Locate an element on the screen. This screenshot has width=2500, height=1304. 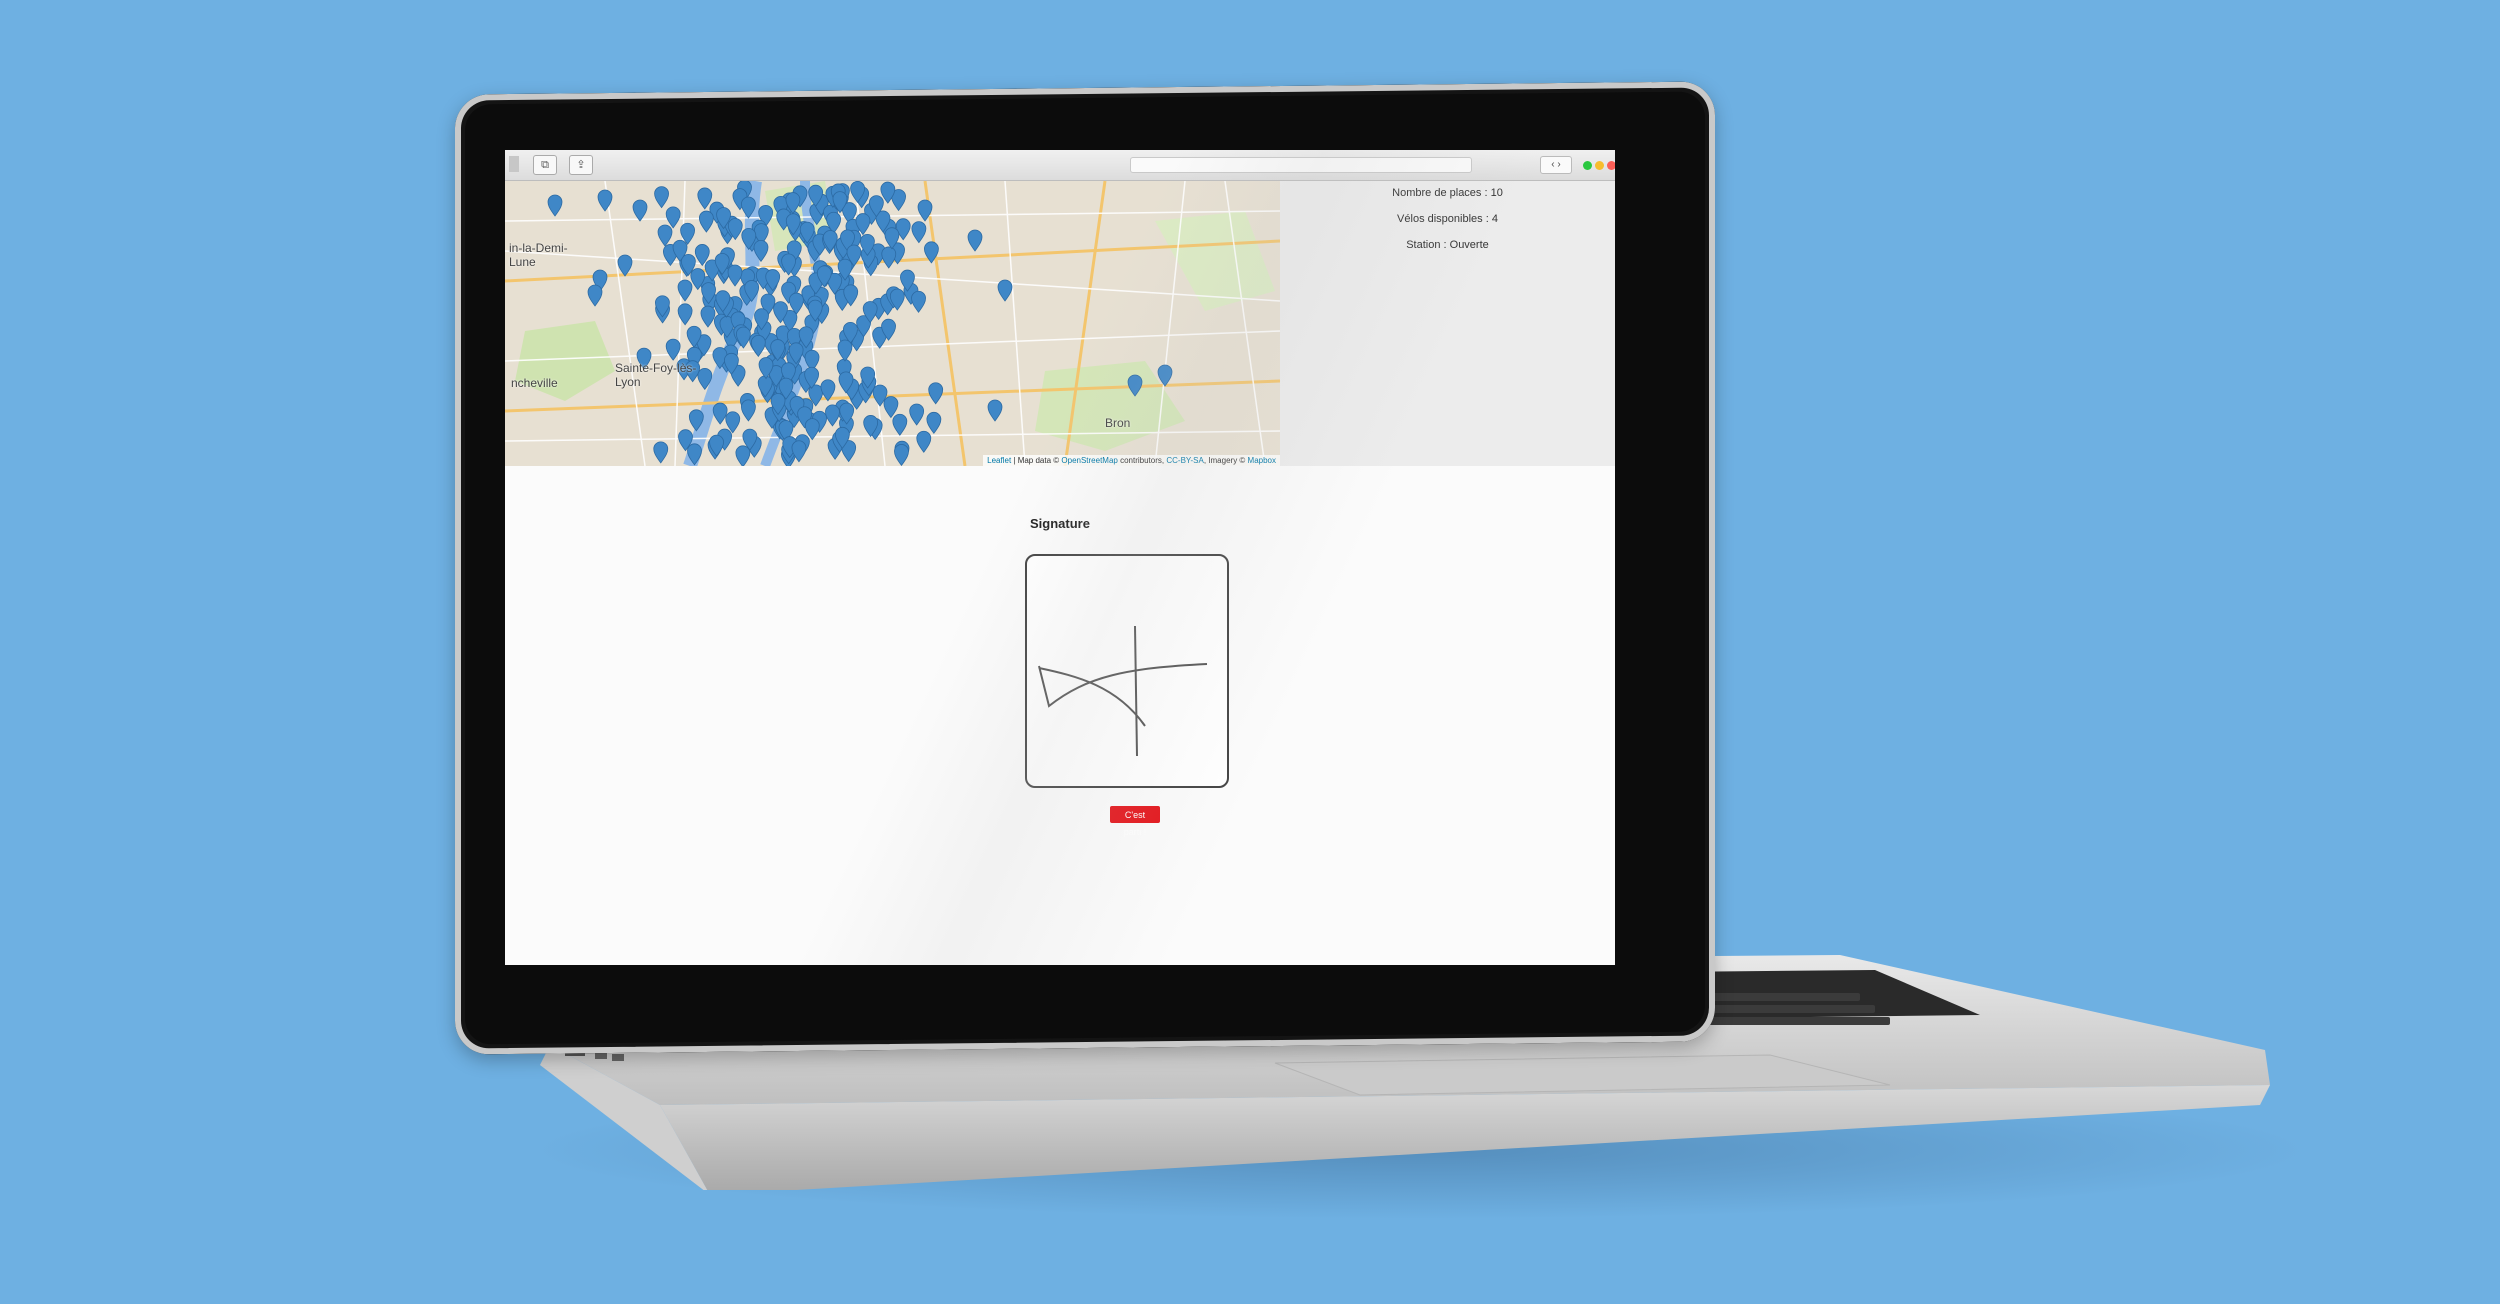
map-tiles is located at coordinates (892, 323).